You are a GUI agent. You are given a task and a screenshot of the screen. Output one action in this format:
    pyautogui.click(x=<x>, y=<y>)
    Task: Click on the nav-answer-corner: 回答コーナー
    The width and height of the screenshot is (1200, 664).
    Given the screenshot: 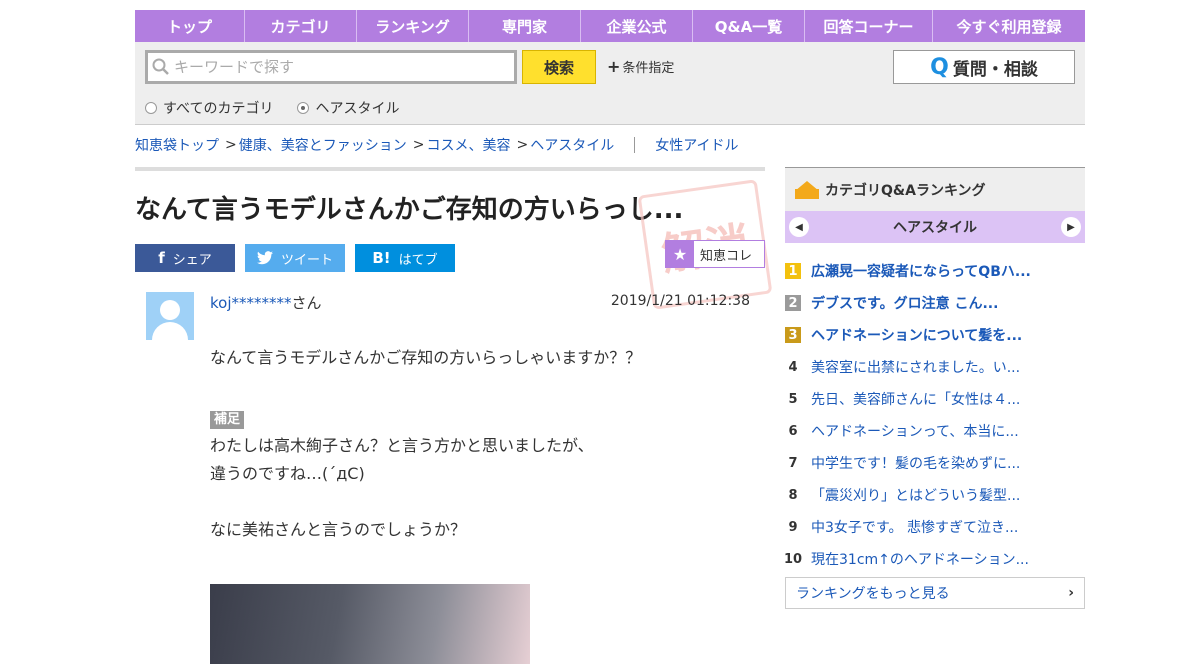 What is the action you would take?
    pyautogui.click(x=869, y=26)
    